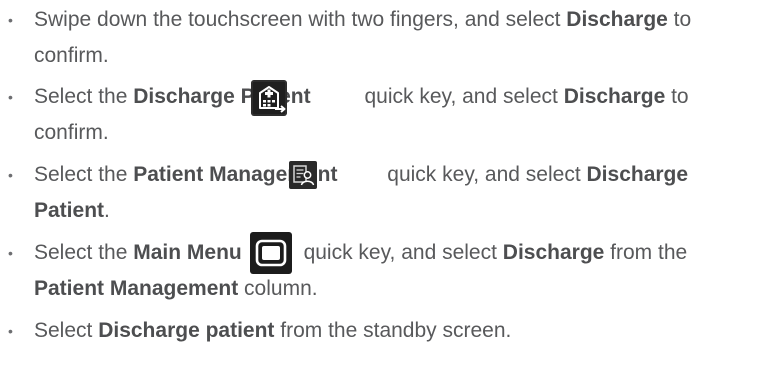  Describe the element at coordinates (271, 253) in the screenshot. I see `main-menu-quick-key-icon` at that location.